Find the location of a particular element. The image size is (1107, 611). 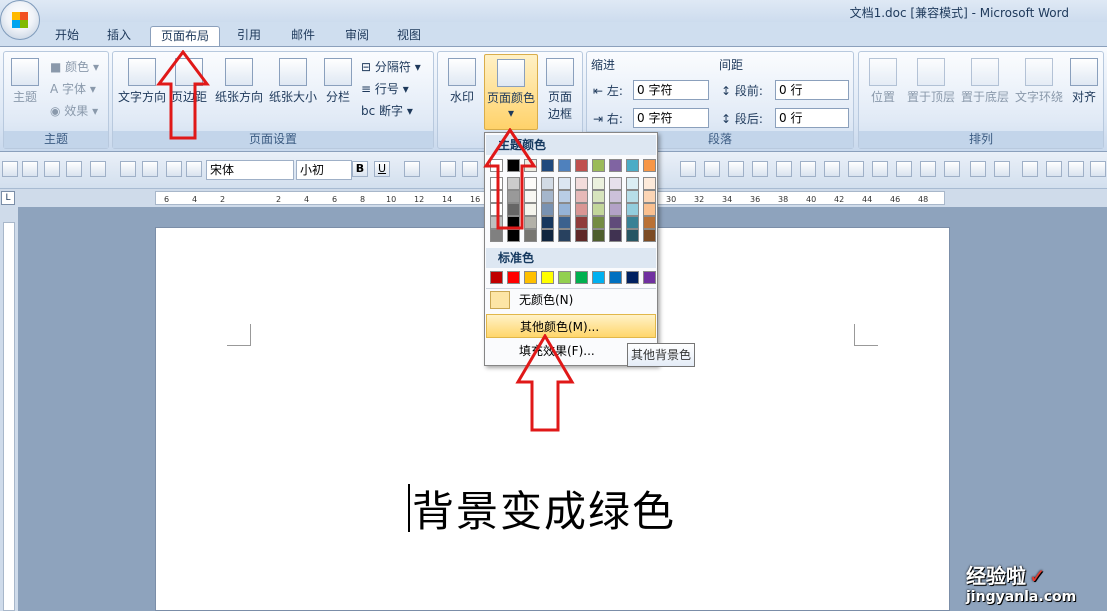

format-painter-icon is located at coordinates (174, 169).